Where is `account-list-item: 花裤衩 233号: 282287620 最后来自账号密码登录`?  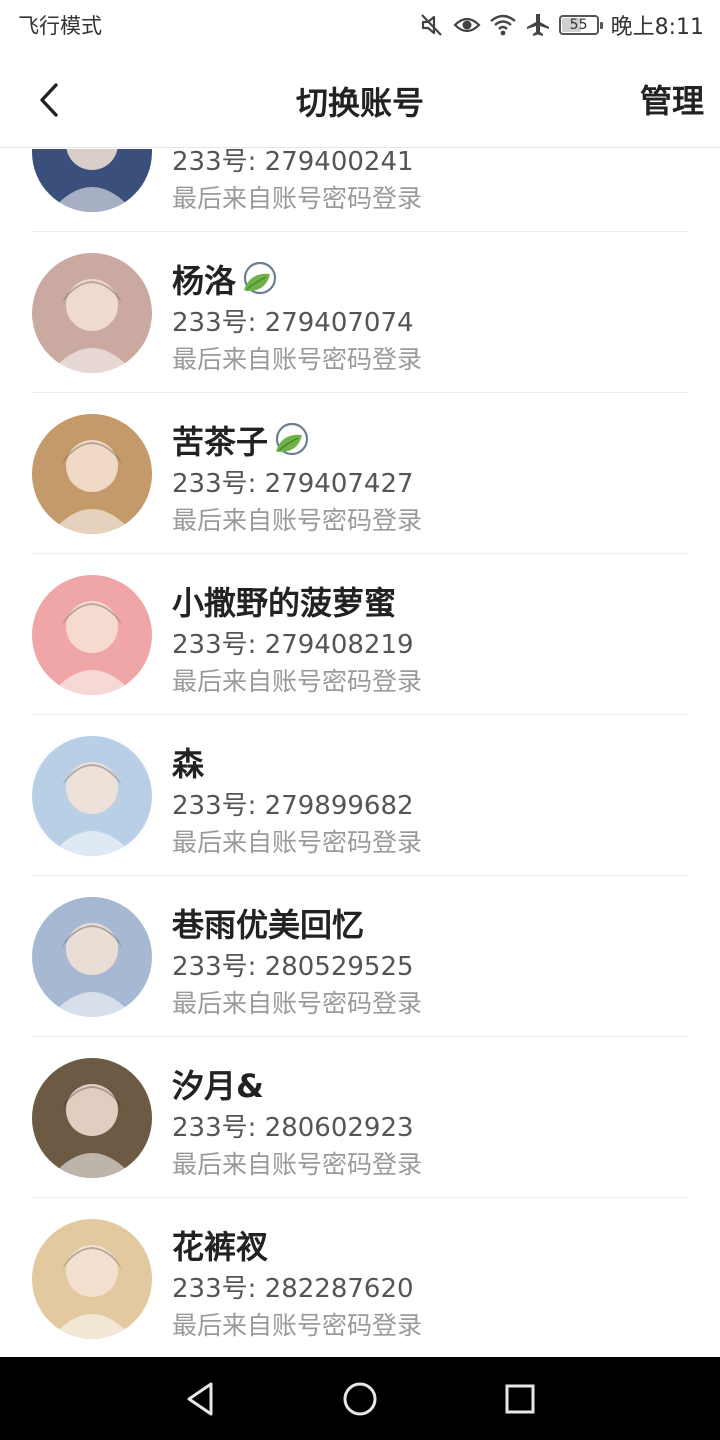 account-list-item: 花裤衩 233号: 282287620 最后来自账号密码登录 is located at coordinates (360, 1277).